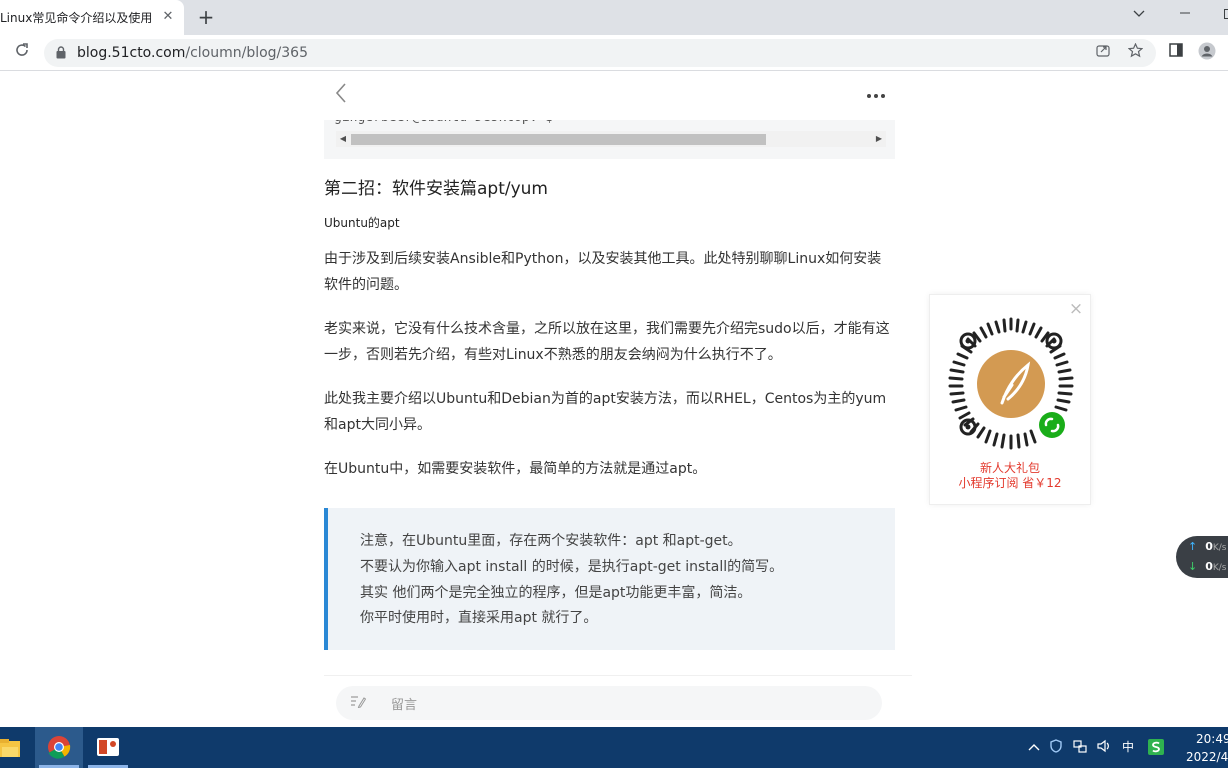 The height and width of the screenshot is (768, 1228). Describe the element at coordinates (1223, 16) in the screenshot. I see `maximize-icon` at that location.